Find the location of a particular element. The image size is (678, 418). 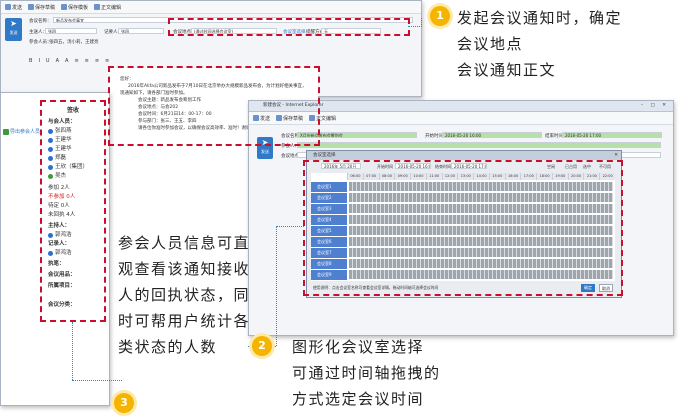

cc-field: 张四 is located at coordinates (141, 31).